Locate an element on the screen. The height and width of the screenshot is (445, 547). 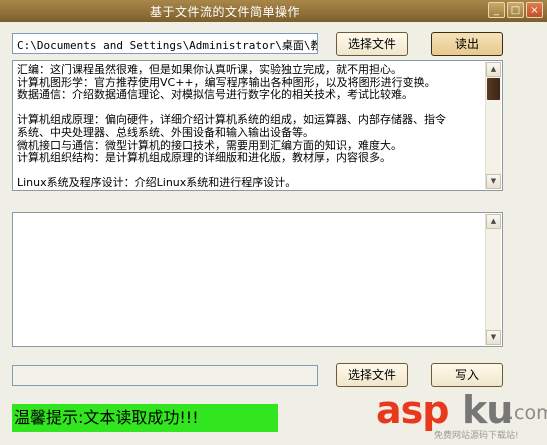
close-button: × is located at coordinates (534, 10).